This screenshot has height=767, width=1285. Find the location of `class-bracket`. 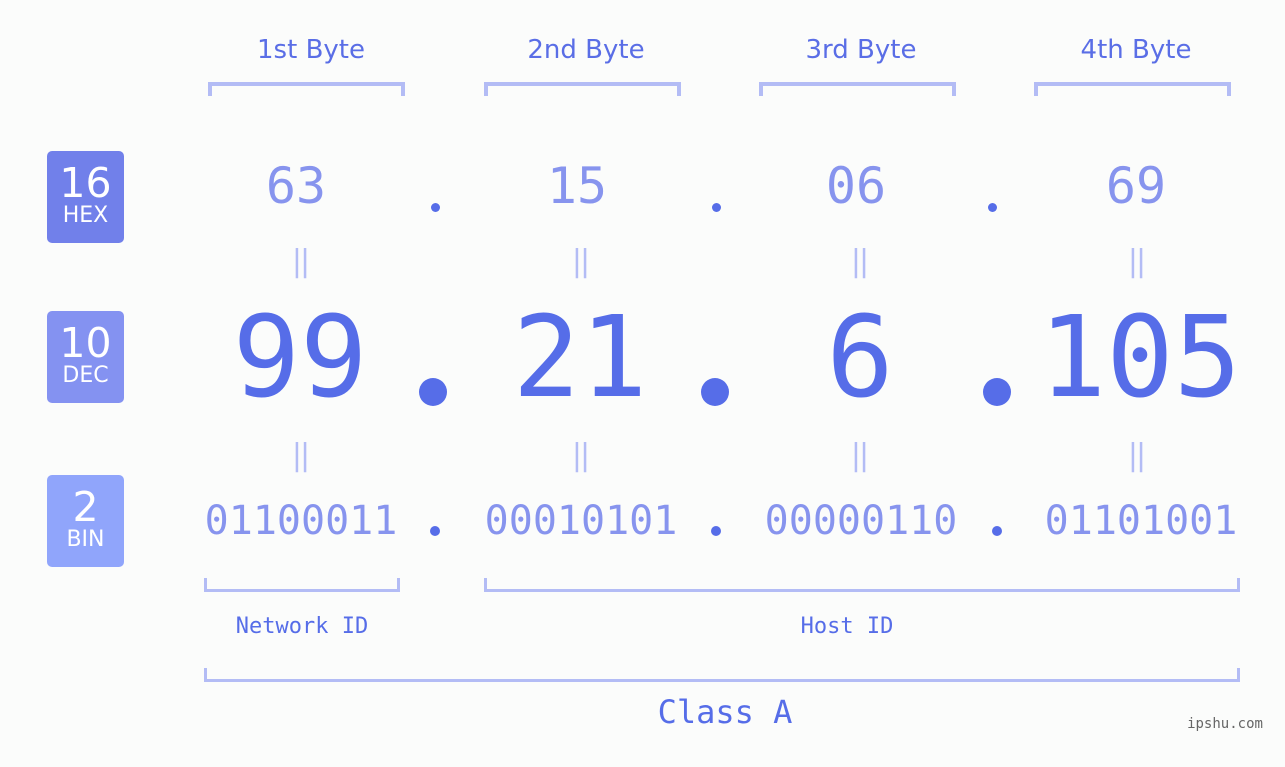

class-bracket is located at coordinates (722, 675).